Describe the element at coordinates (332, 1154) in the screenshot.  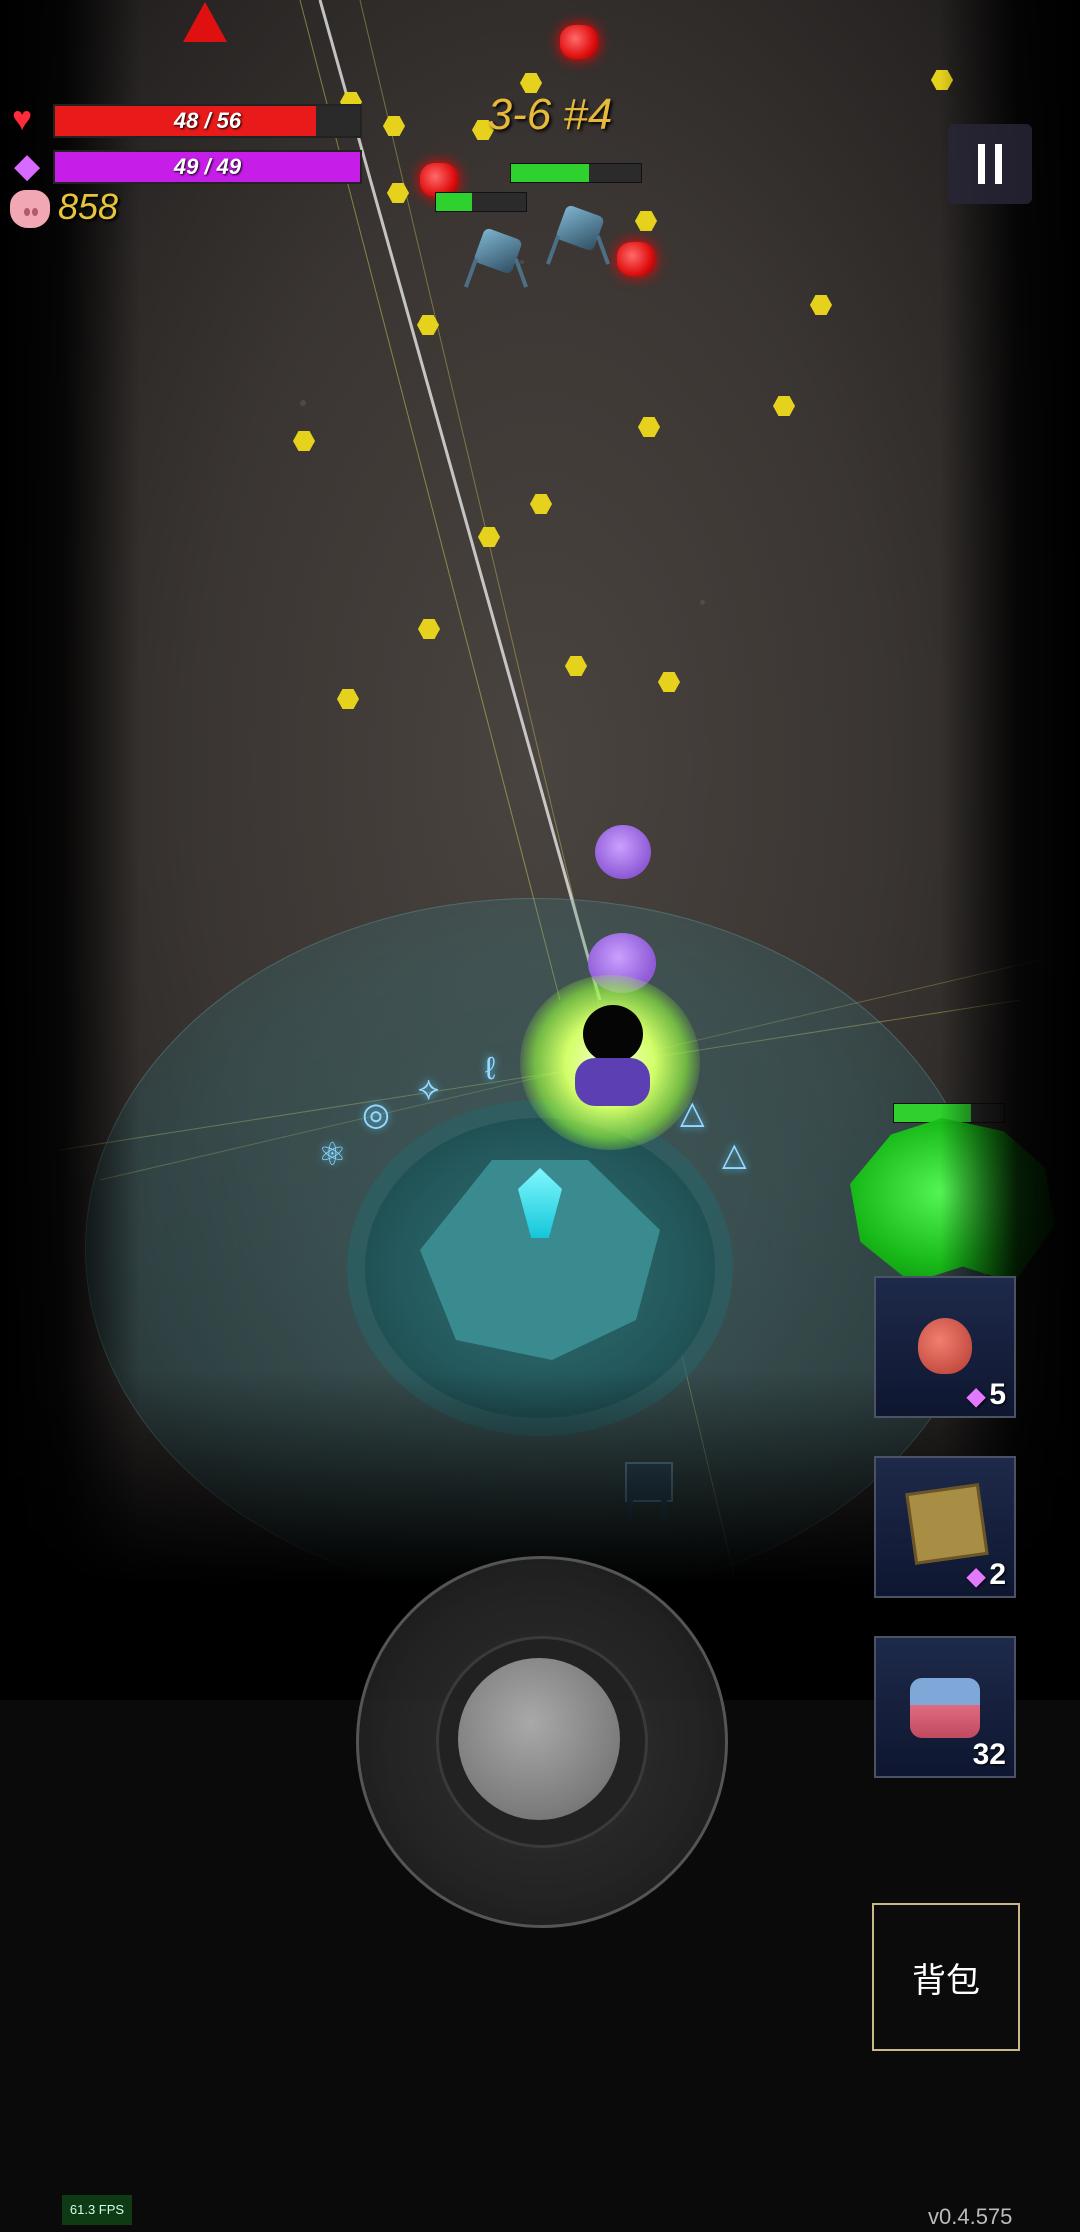
I see `rune-icon: ⚛` at that location.